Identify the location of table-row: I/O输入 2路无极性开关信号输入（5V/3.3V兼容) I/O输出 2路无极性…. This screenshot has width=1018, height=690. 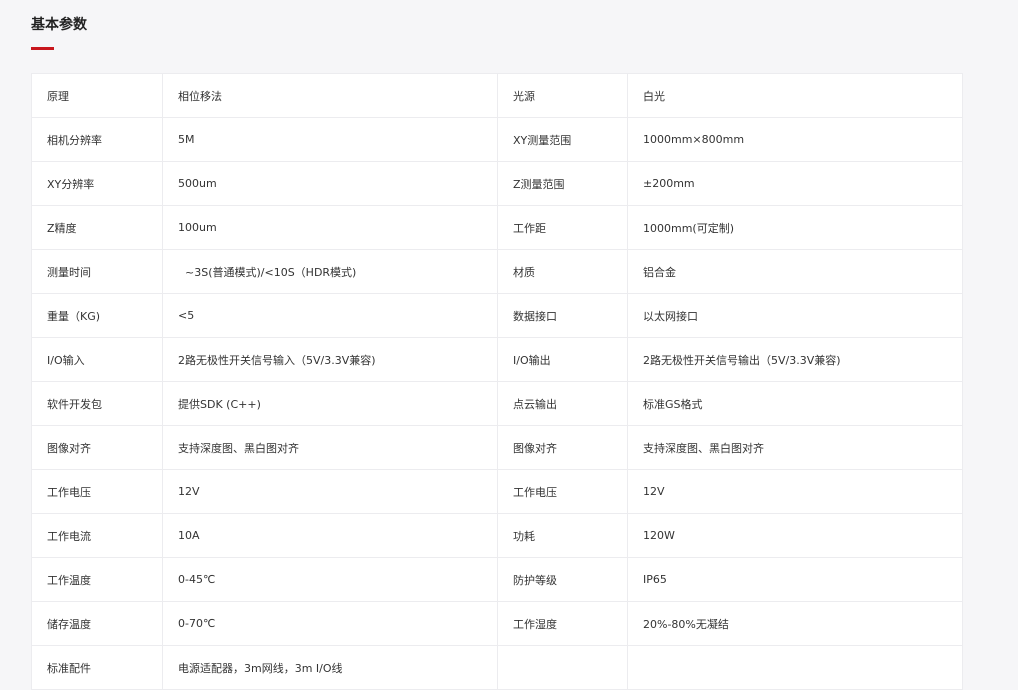
(497, 359).